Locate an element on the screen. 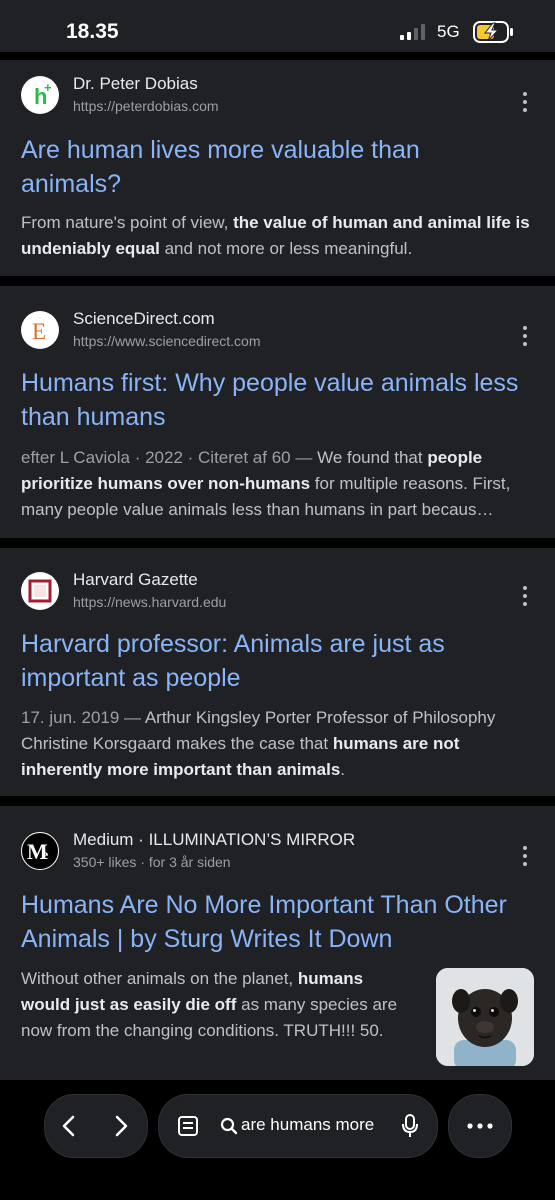 The height and width of the screenshot is (1200, 555). site-favicon is located at coordinates (40, 591).